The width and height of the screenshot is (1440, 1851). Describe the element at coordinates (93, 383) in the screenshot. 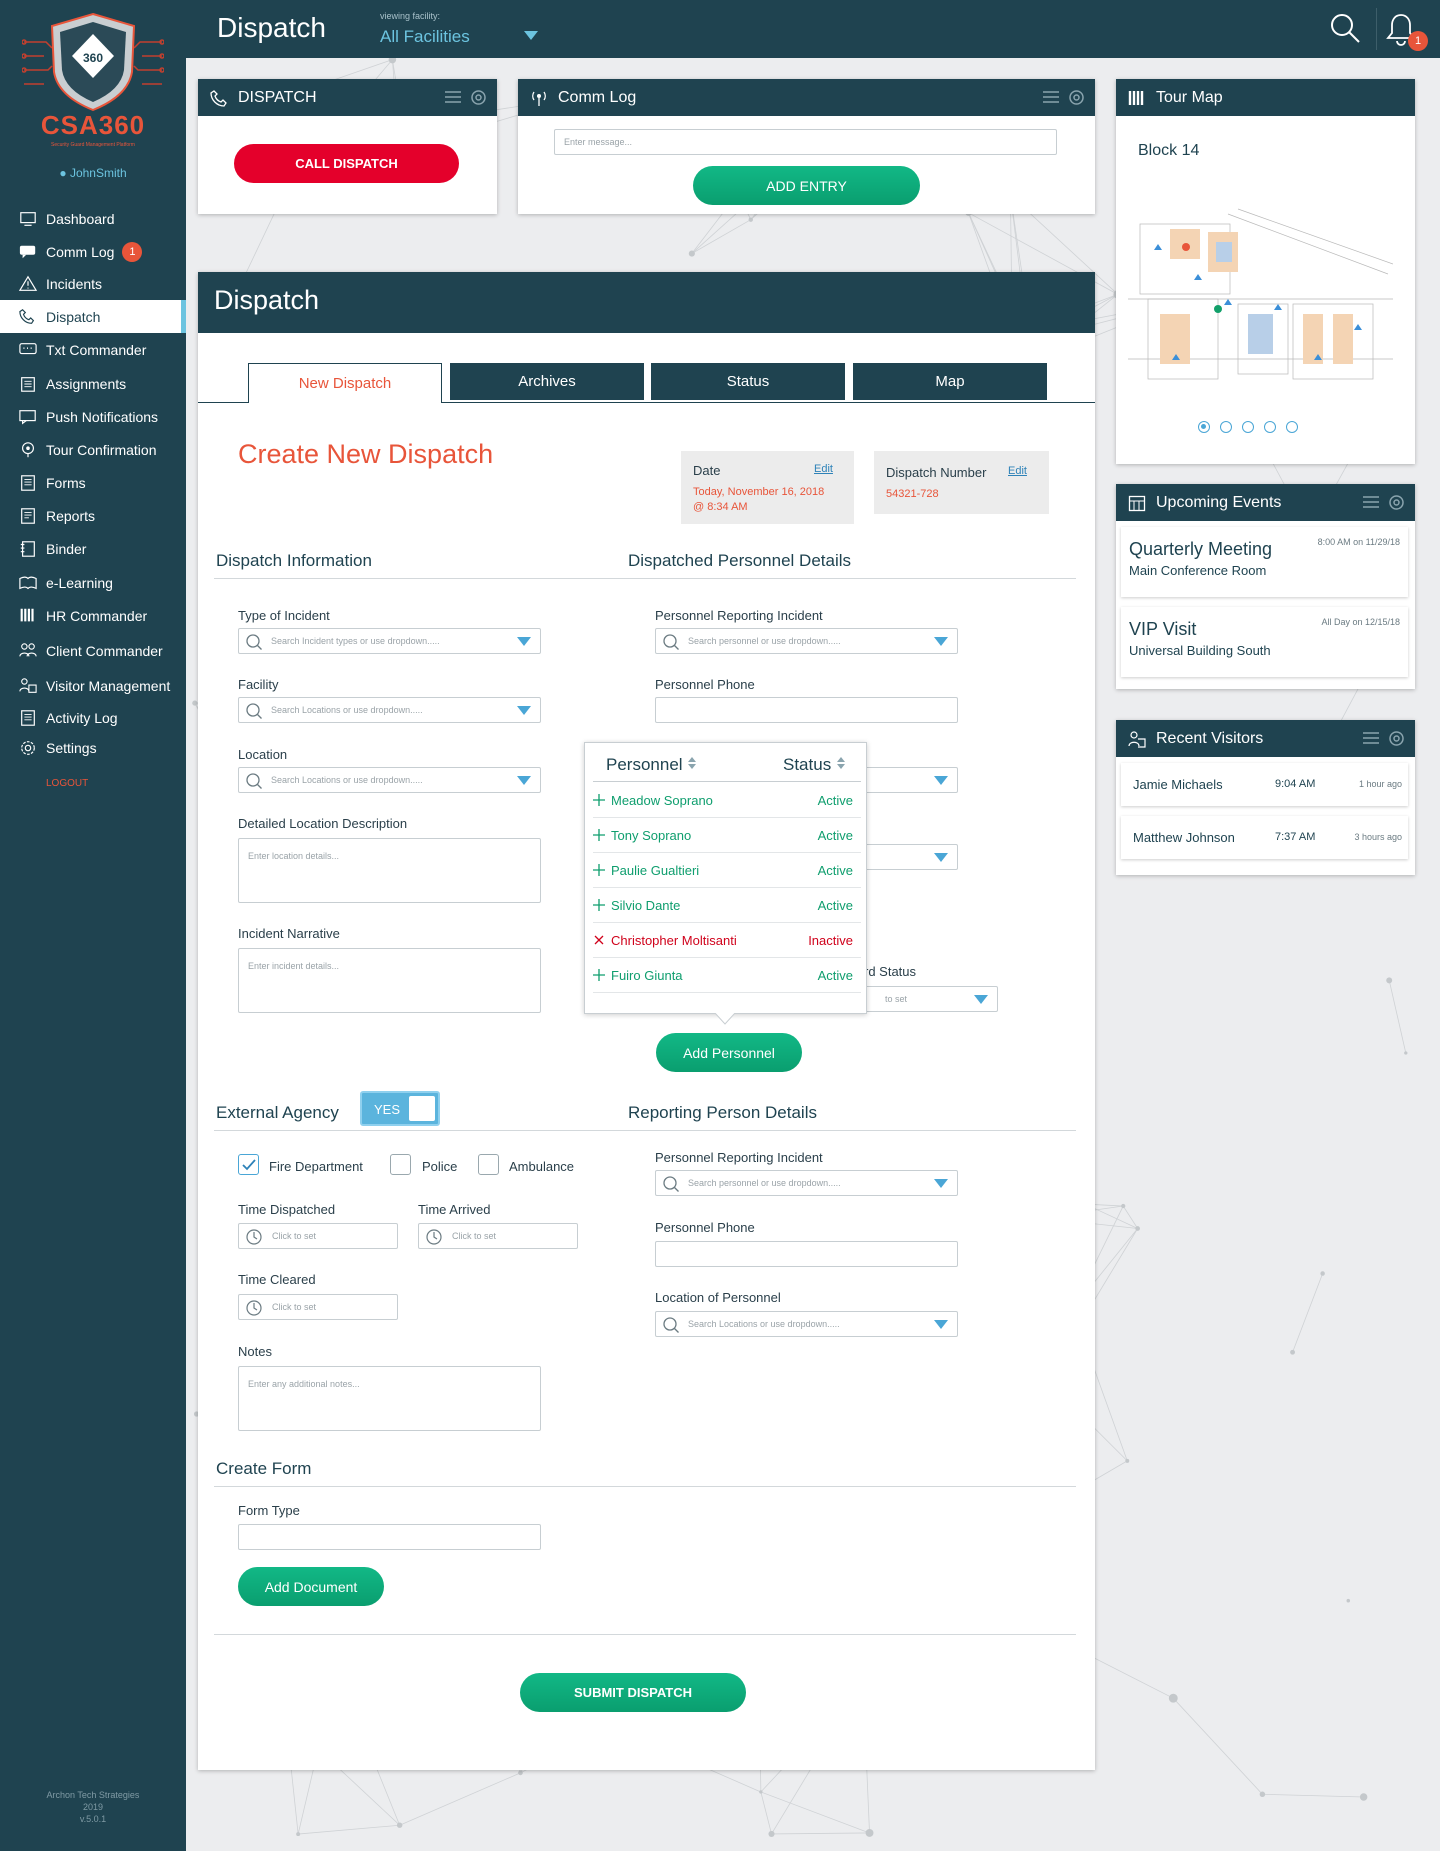

I see `sidebar-item-assignments: Assignments` at that location.